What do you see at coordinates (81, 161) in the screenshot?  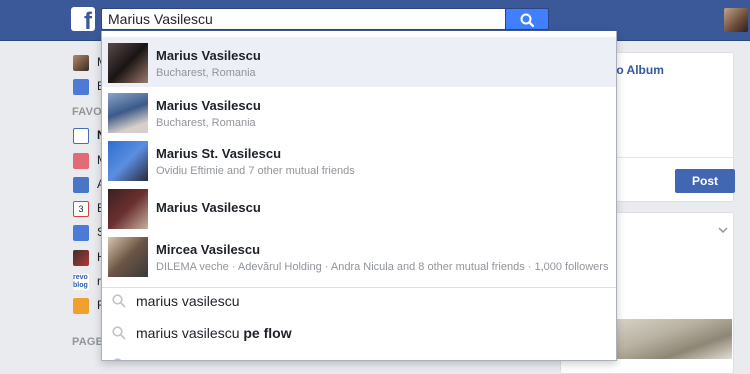 I see `messages-icon` at bounding box center [81, 161].